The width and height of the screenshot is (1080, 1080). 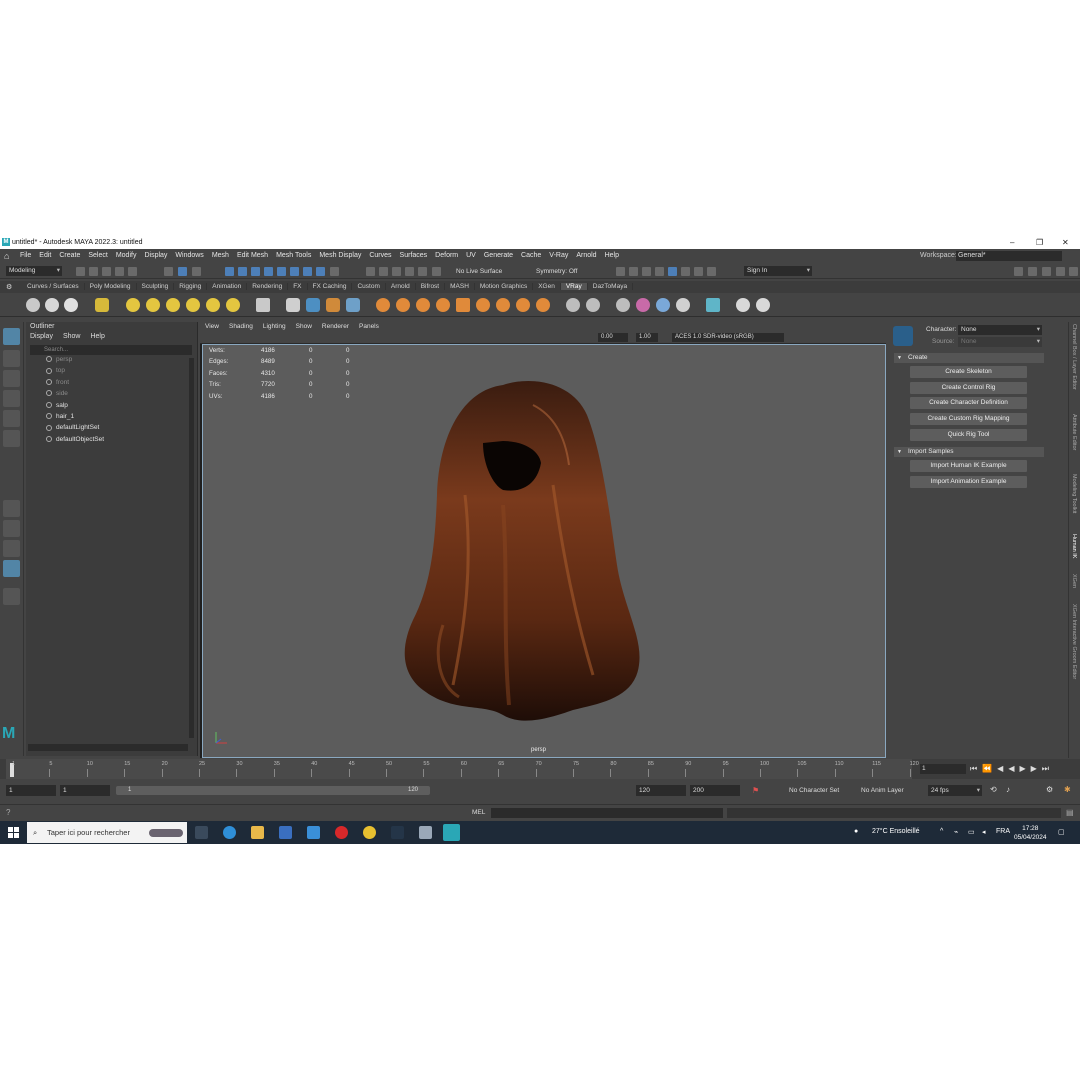 What do you see at coordinates (11, 596) in the screenshot?
I see `search-icon` at bounding box center [11, 596].